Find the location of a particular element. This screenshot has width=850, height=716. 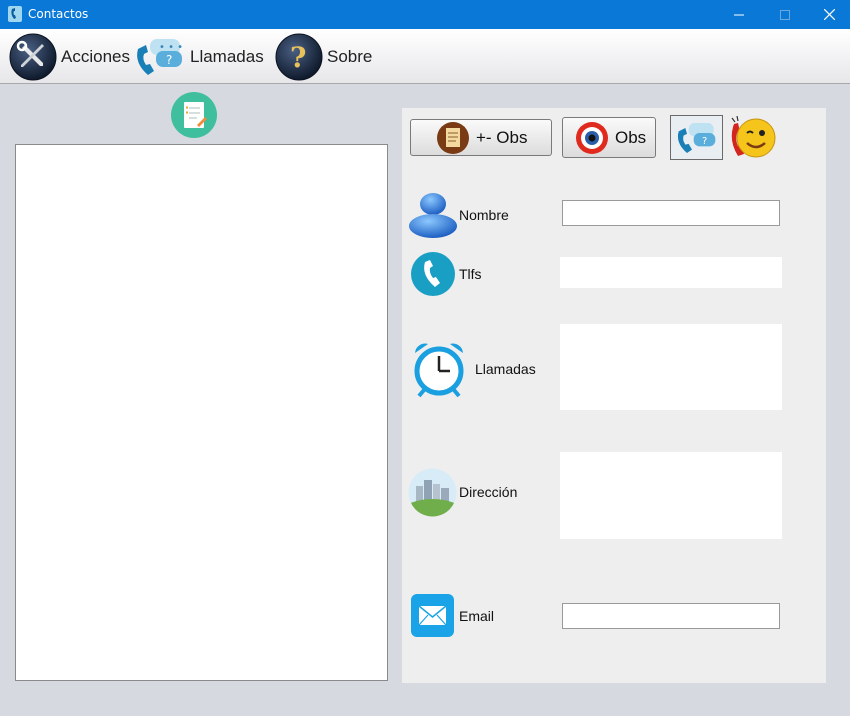

phone-chat-icon: ? is located at coordinates (696, 137).